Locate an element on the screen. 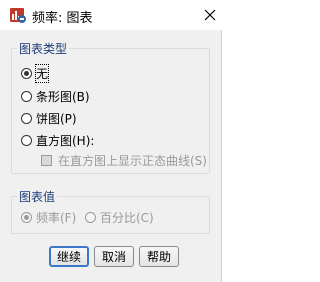  radio-frequency-indicator is located at coordinates (26, 217).